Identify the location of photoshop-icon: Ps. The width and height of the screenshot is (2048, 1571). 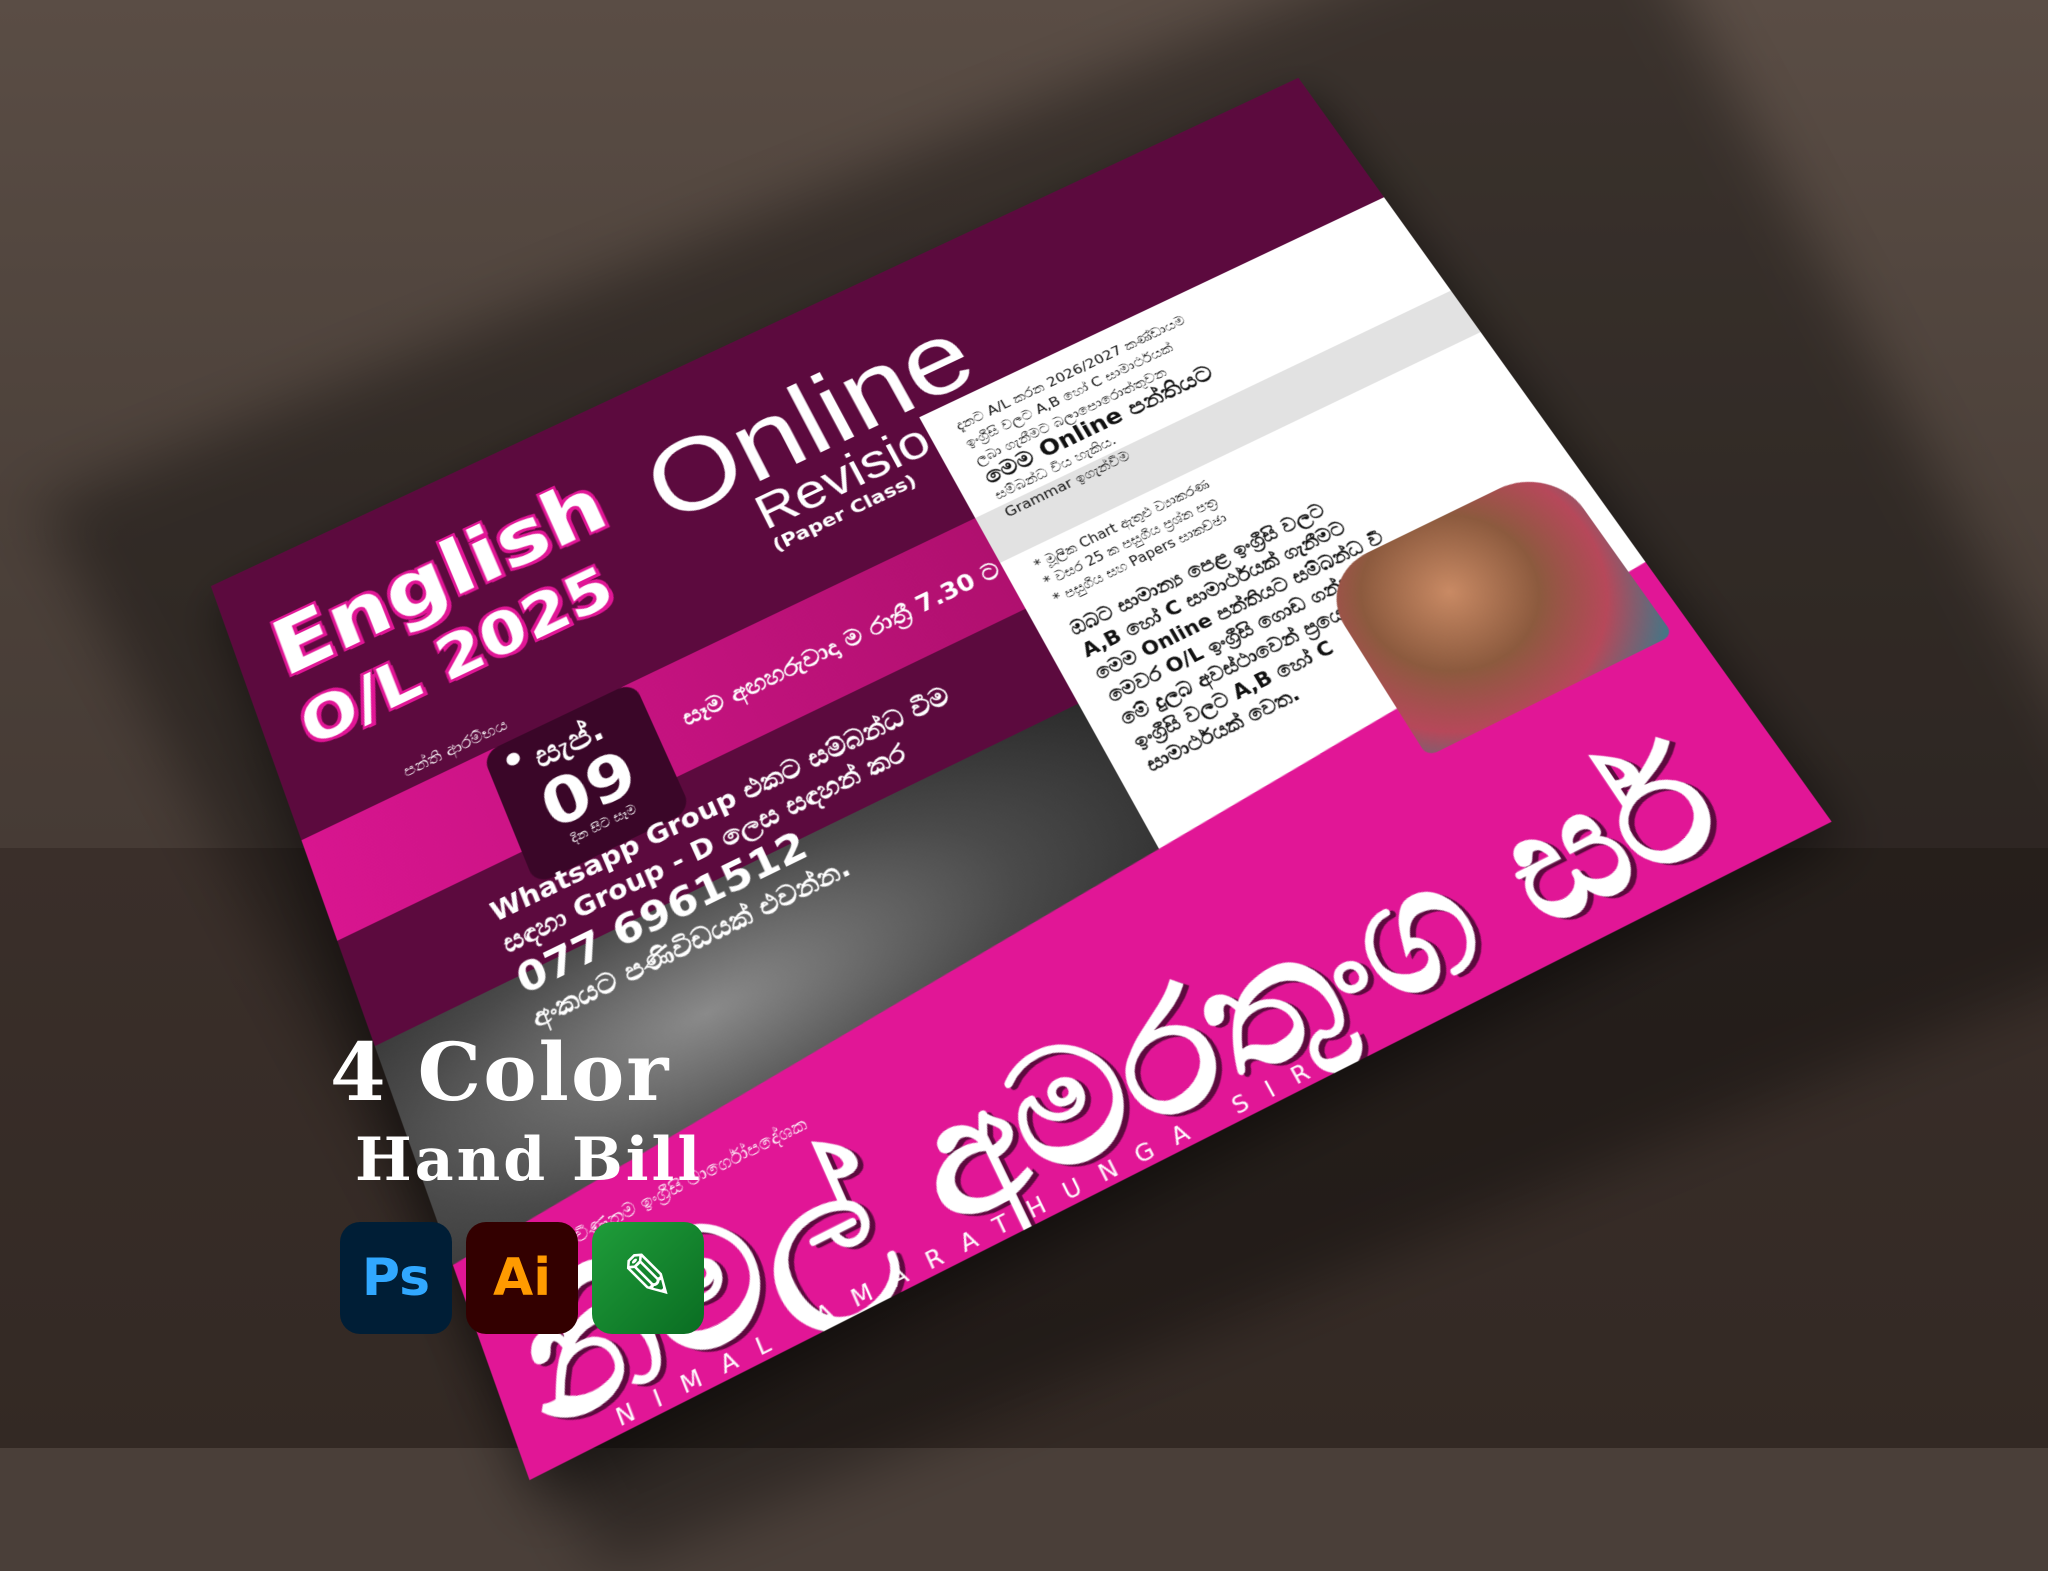
(396, 1278).